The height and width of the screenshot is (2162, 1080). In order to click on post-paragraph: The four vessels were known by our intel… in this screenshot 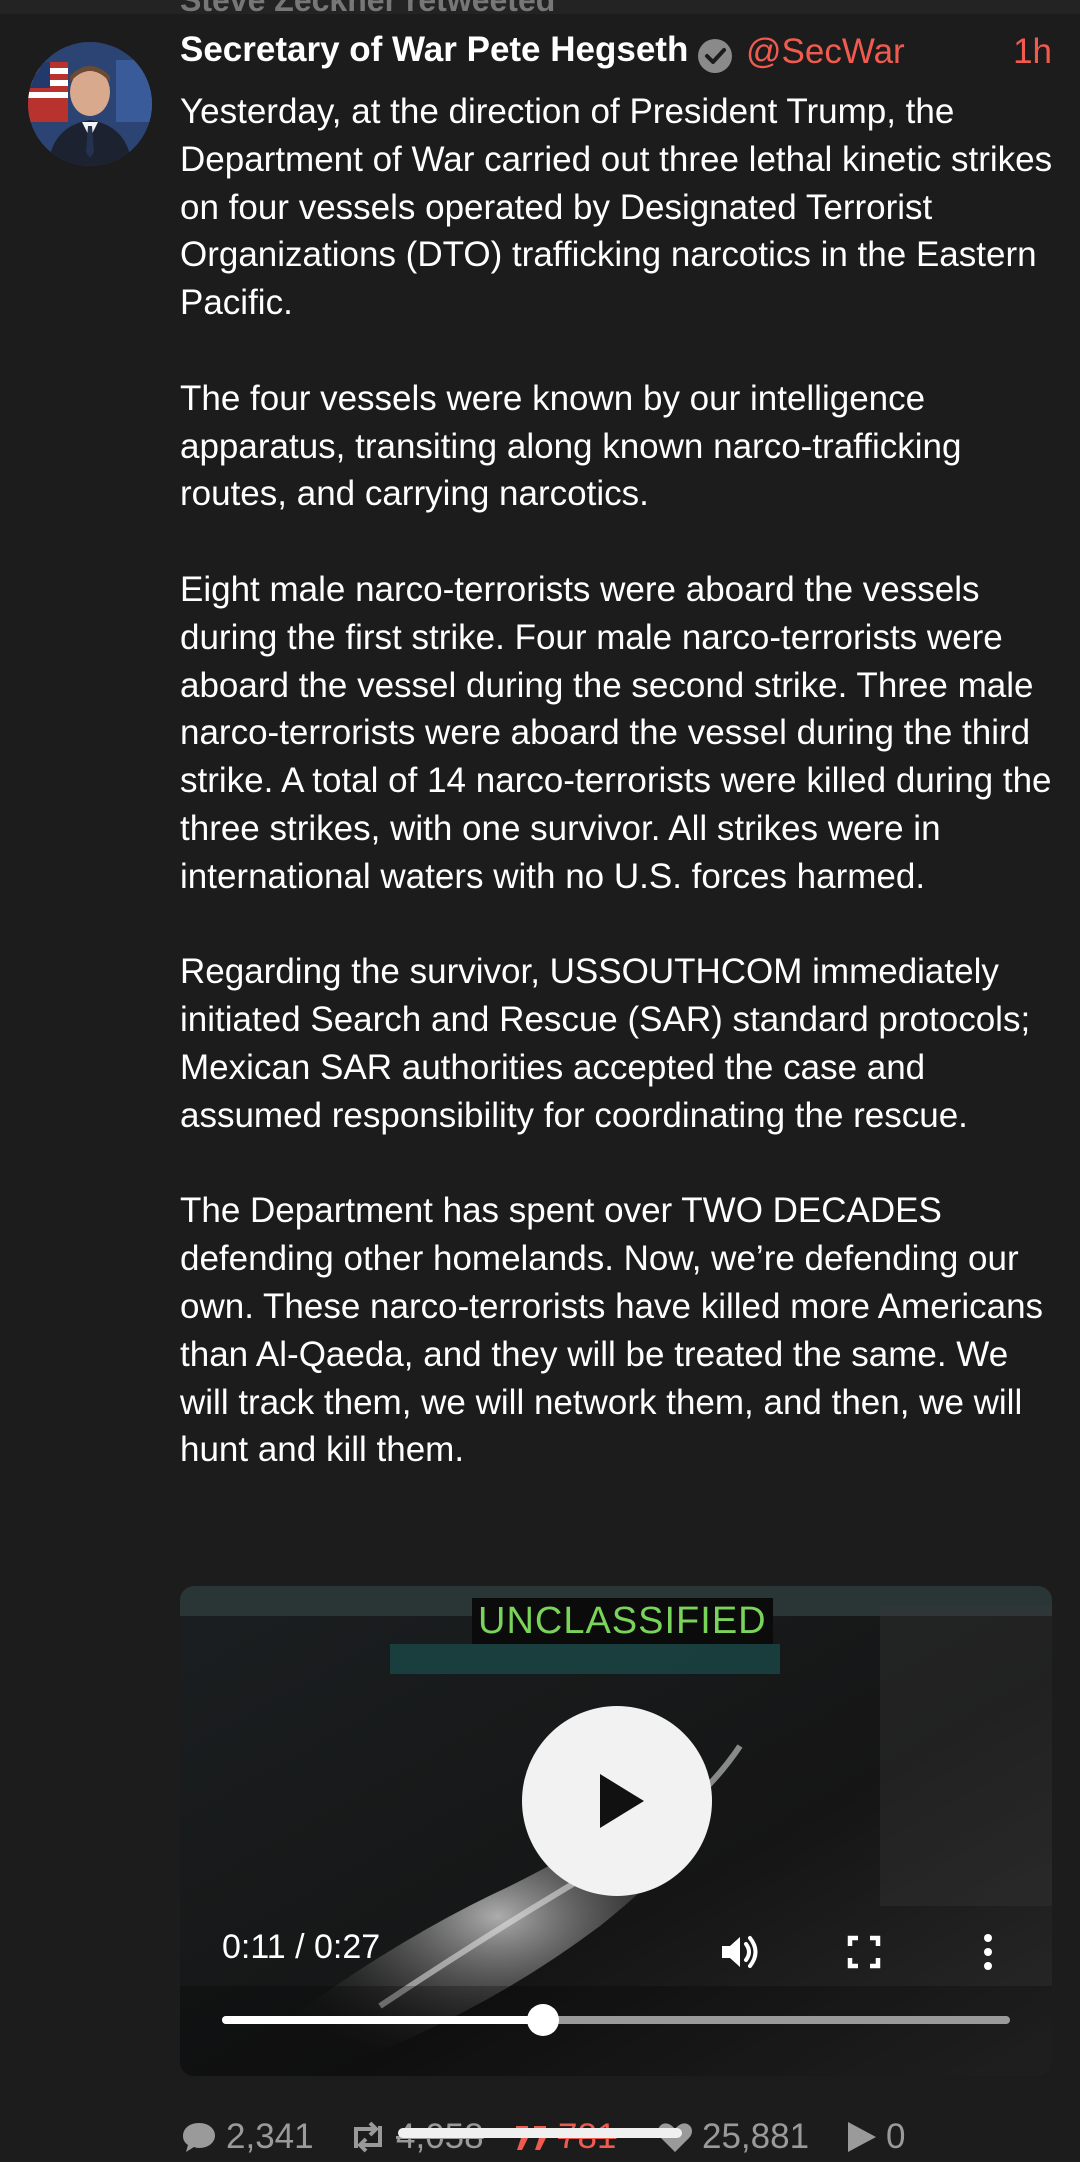, I will do `click(571, 446)`.